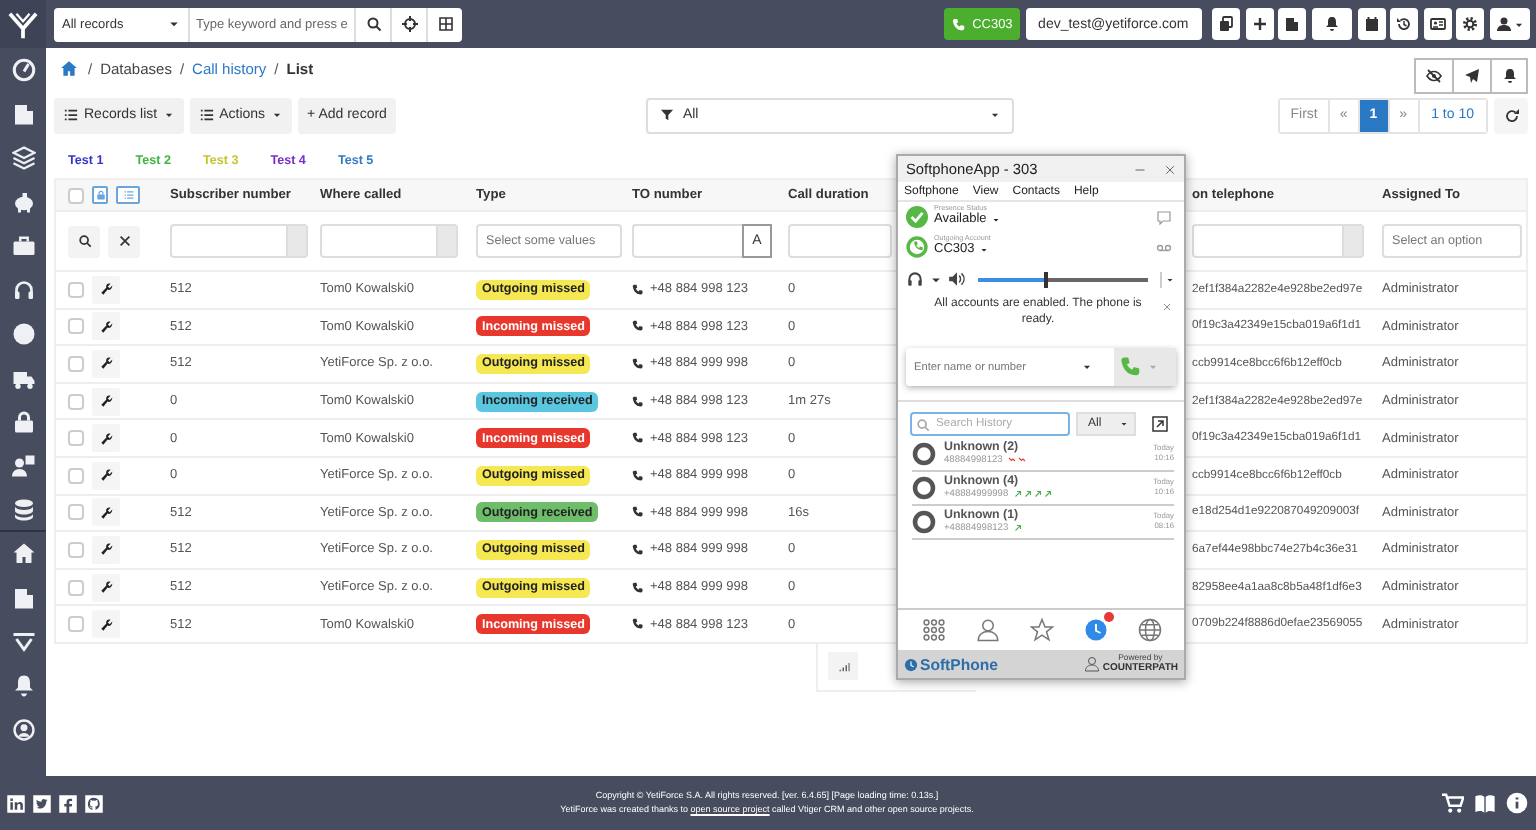  Describe the element at coordinates (42, 803) in the screenshot. I see `twitter-icon` at that location.